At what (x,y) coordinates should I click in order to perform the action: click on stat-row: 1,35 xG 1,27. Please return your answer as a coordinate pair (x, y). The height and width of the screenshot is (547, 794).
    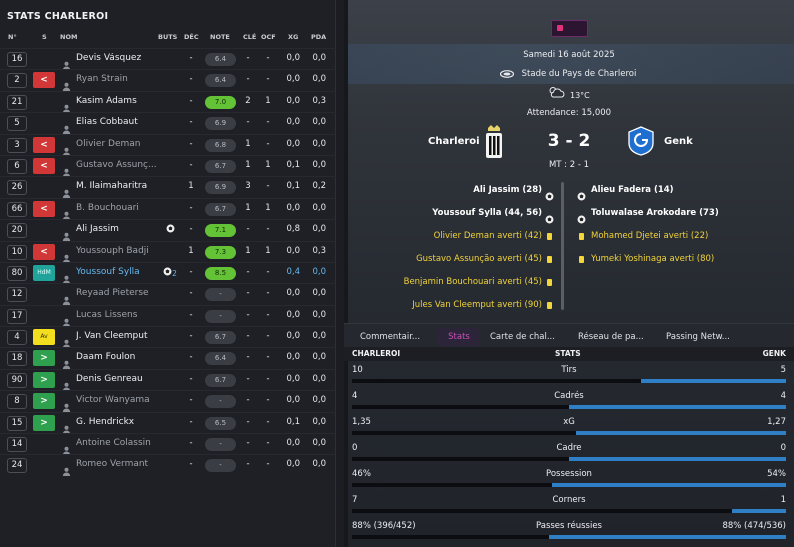
    Looking at the image, I should click on (569, 426).